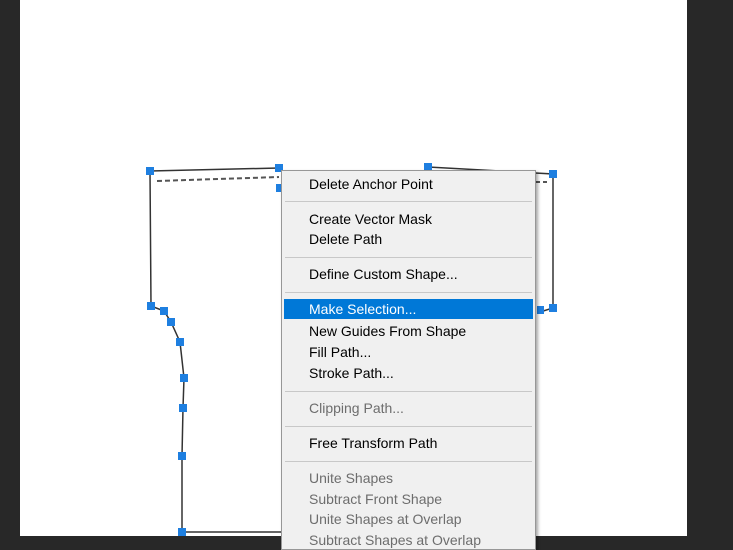 The image size is (733, 550). Describe the element at coordinates (376, 499) in the screenshot. I see `menu-item-subtract-front-shape: Subtract Front Shape` at that location.